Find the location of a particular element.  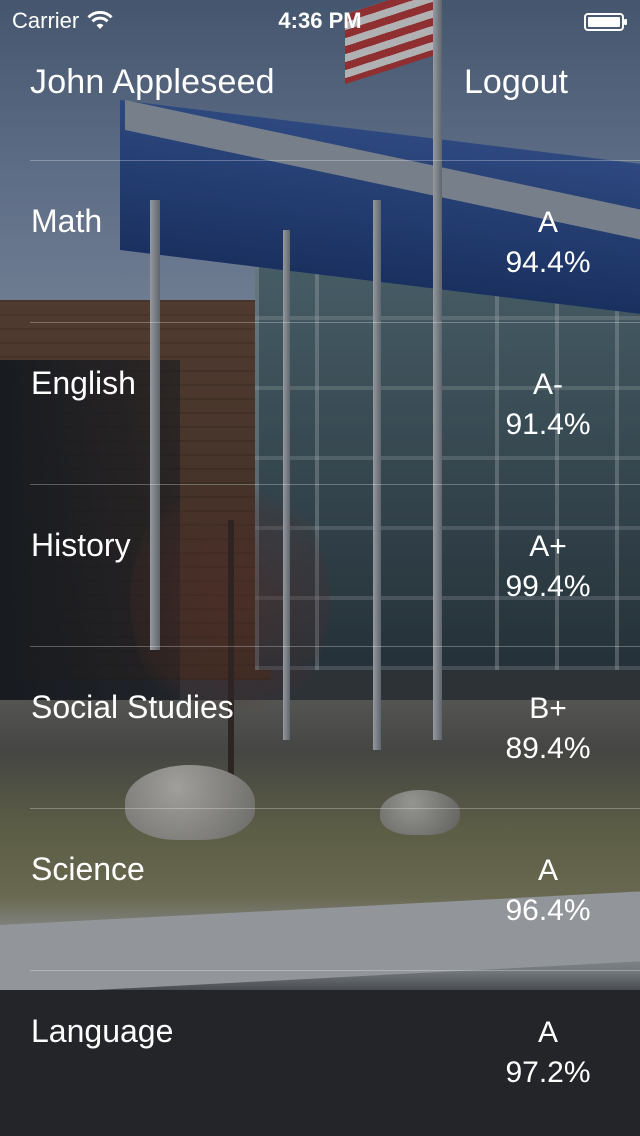

logout-button: Logout is located at coordinates (516, 82).